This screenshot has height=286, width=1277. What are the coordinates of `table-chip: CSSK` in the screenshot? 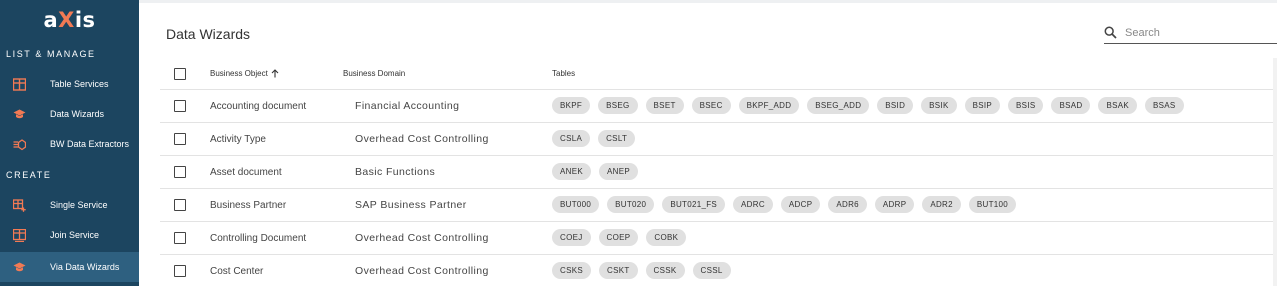 It's located at (665, 270).